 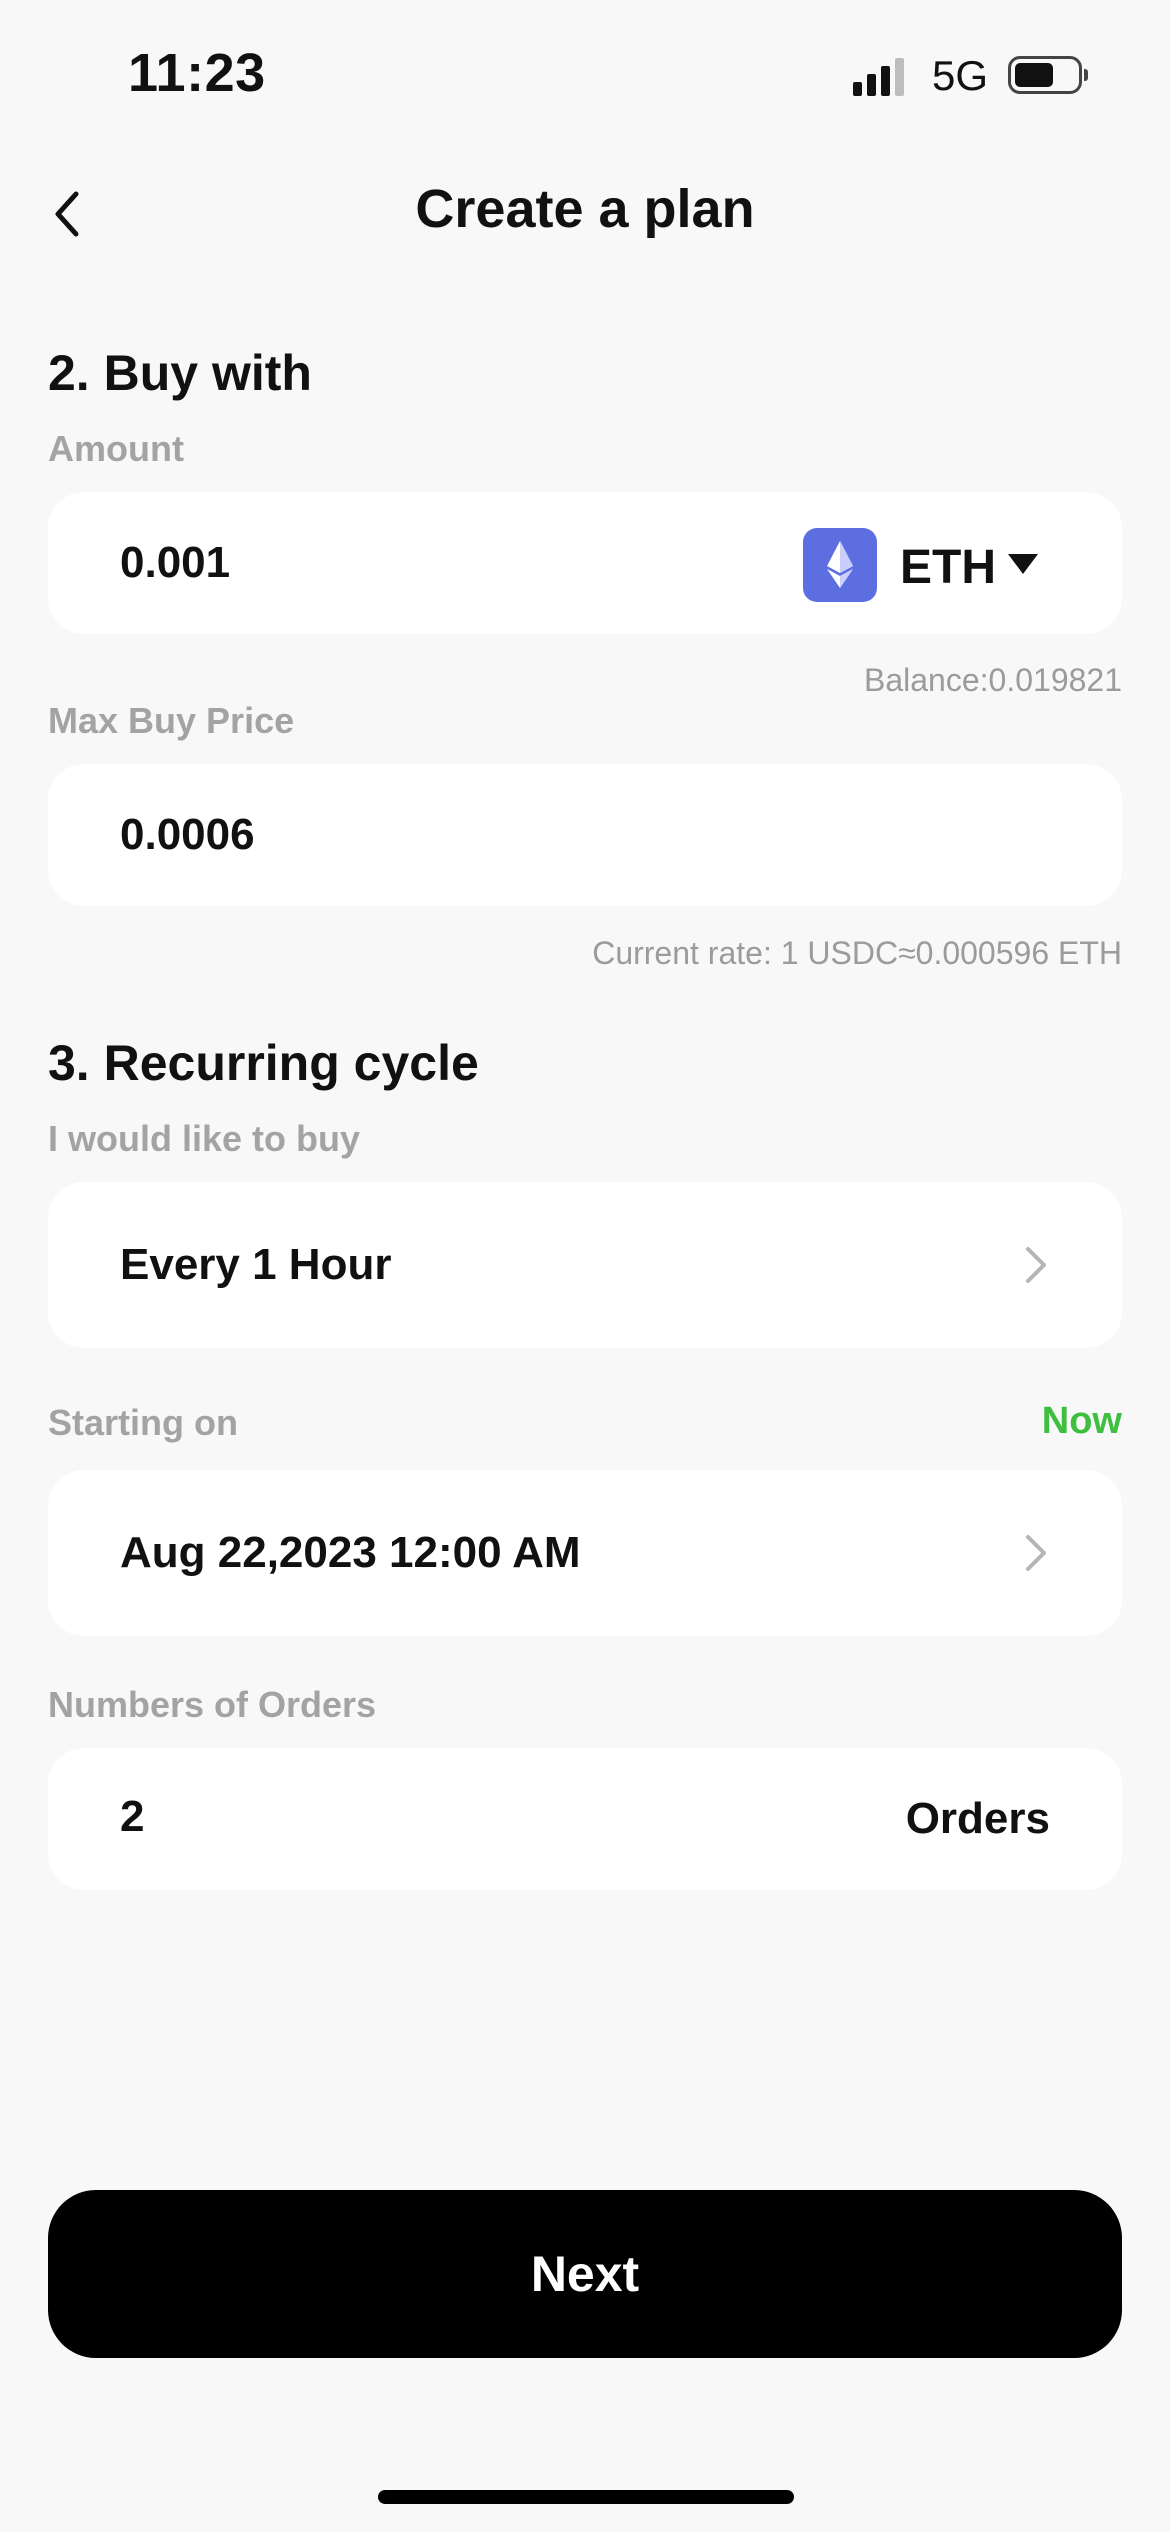 What do you see at coordinates (175, 563) in the screenshot?
I see `amount-value: 0.001` at bounding box center [175, 563].